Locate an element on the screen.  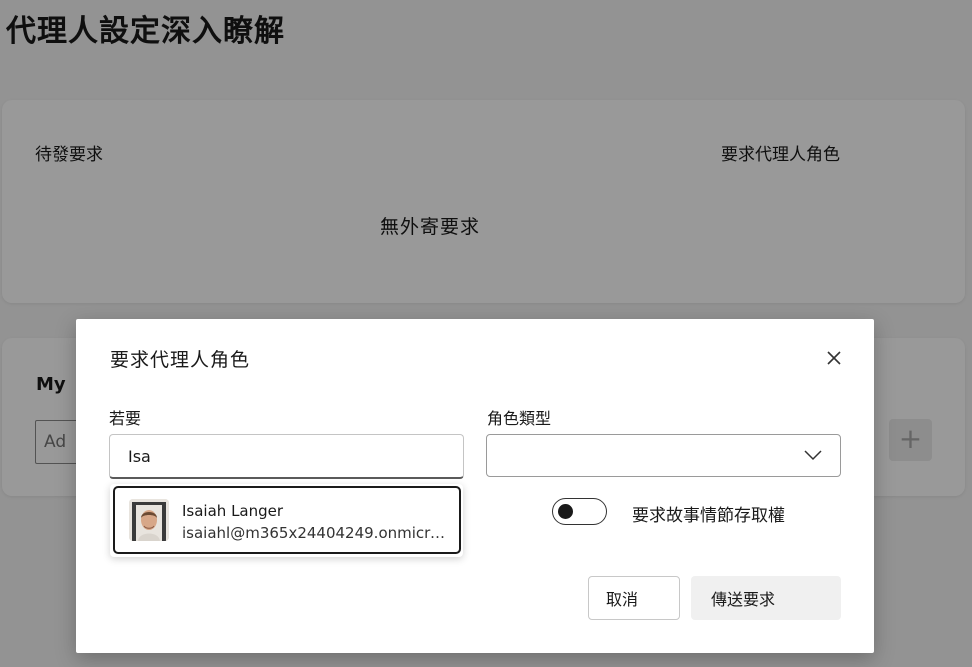
cancel-button: 取消 is located at coordinates (634, 598).